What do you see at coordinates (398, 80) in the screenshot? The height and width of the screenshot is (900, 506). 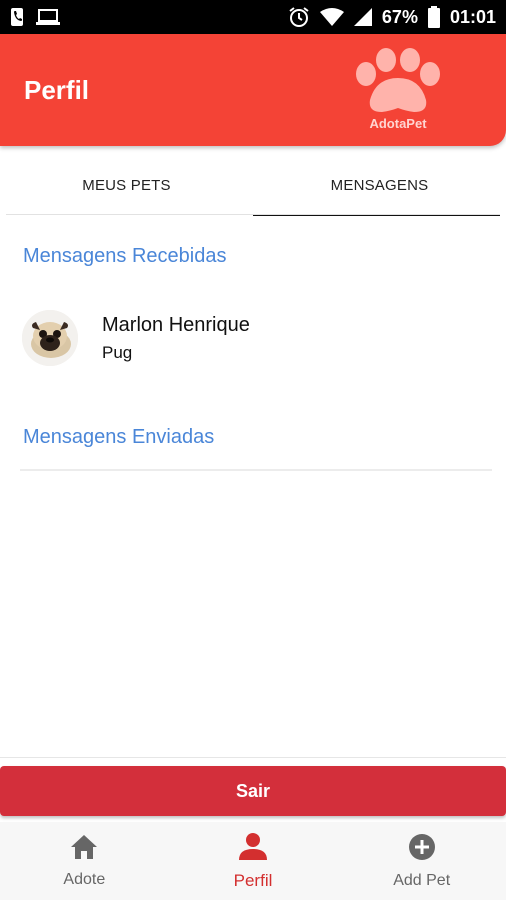 I see `paw-icon` at bounding box center [398, 80].